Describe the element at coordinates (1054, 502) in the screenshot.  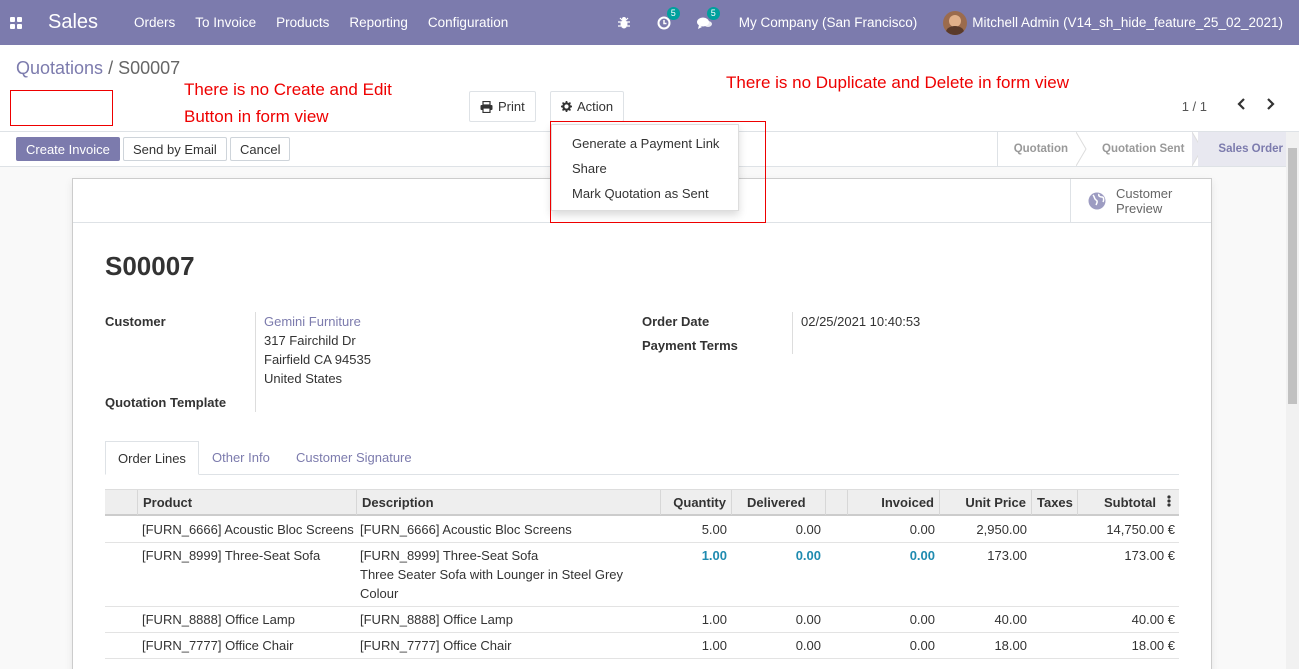
I see `column-taxes: Taxes` at that location.